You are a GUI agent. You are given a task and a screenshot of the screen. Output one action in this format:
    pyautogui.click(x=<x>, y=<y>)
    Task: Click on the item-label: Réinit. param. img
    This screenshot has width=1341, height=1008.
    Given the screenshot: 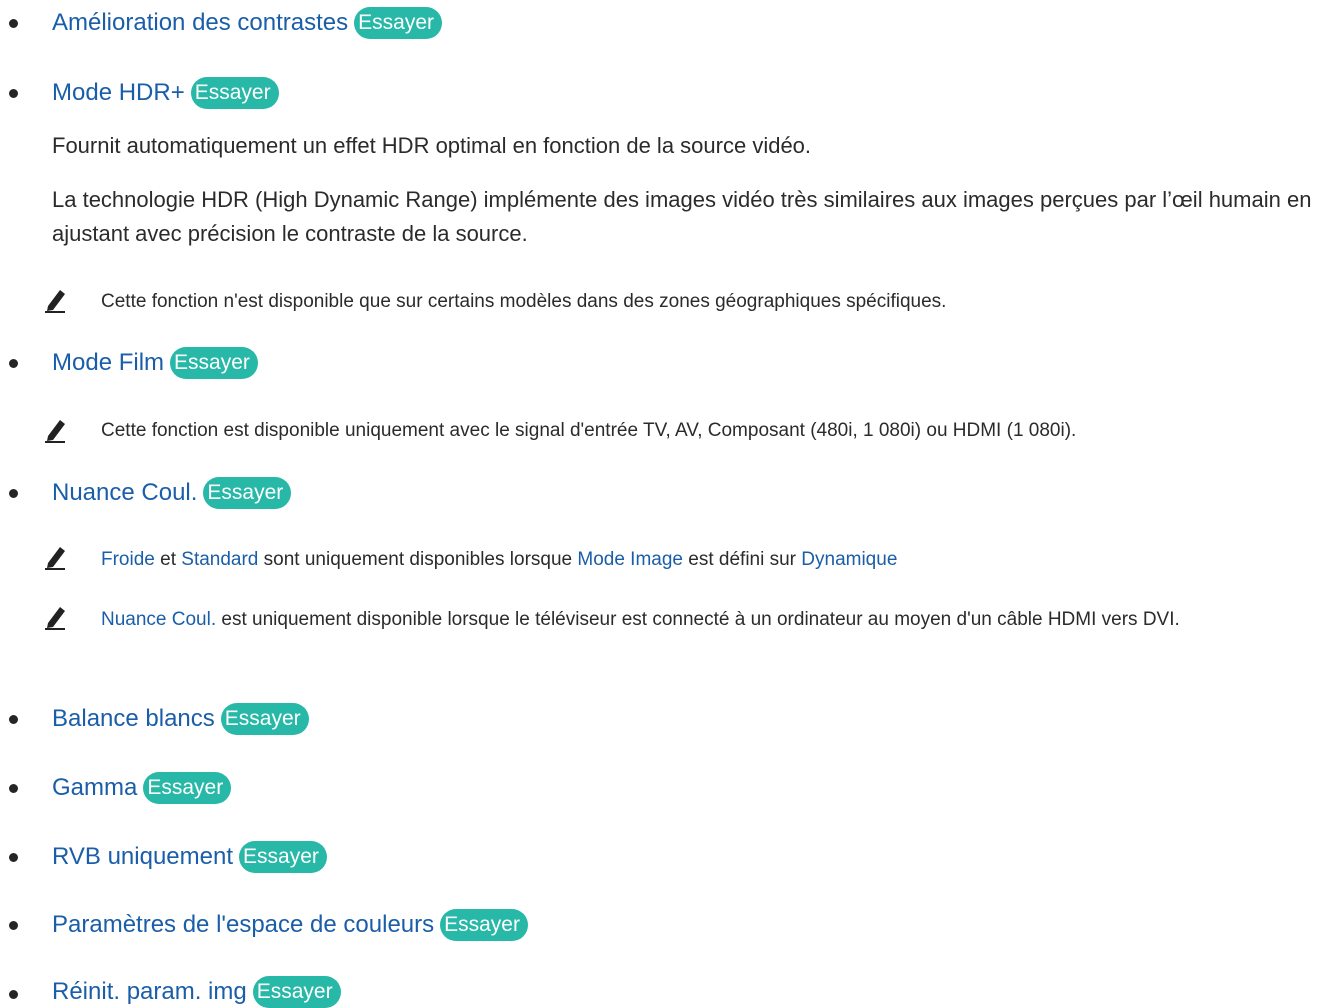 What is the action you would take?
    pyautogui.click(x=149, y=991)
    